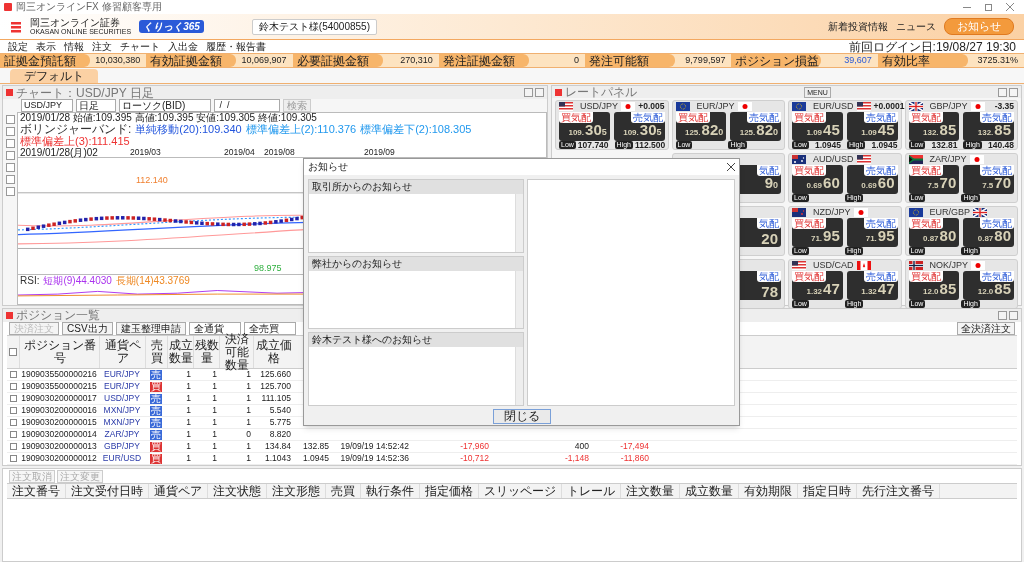 Image resolution: width=1024 pixels, height=562 pixels. Describe the element at coordinates (54, 76) in the screenshot. I see `workspace-tab: デフォルト` at that location.